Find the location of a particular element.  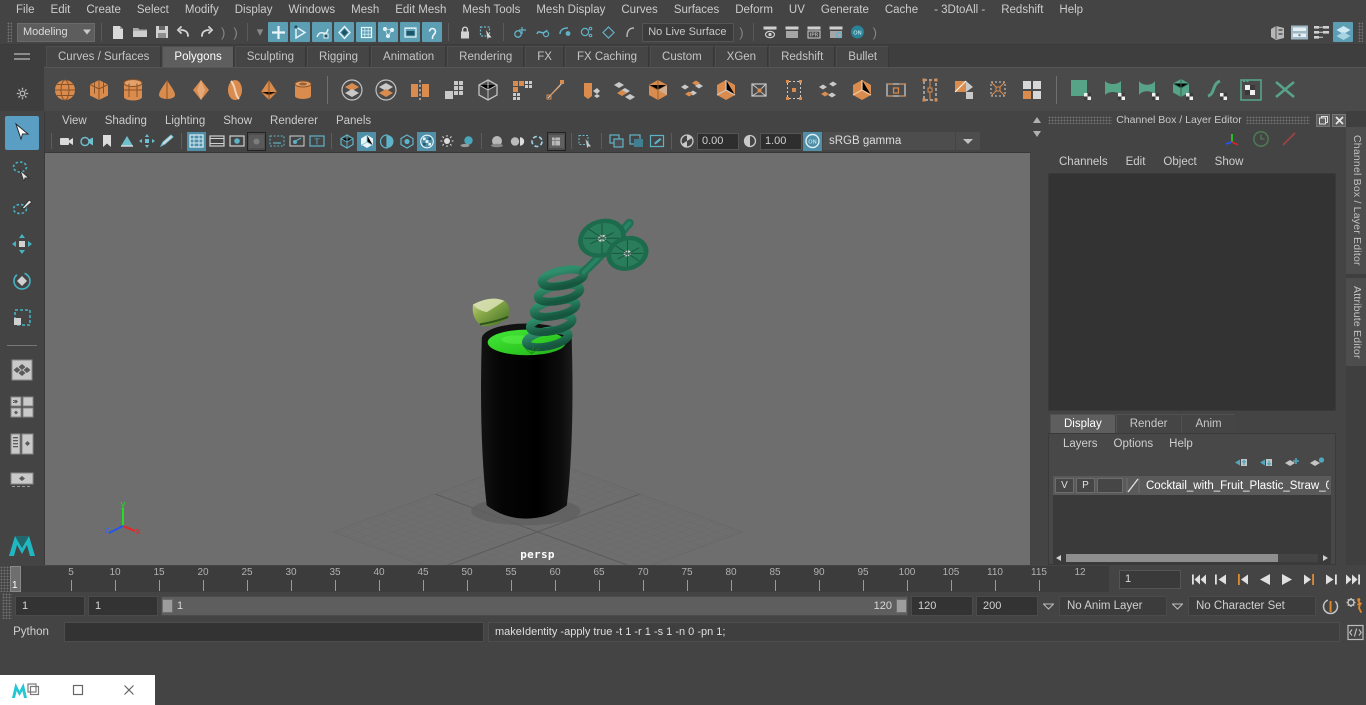

smooth-shade-icon is located at coordinates (366, 141).